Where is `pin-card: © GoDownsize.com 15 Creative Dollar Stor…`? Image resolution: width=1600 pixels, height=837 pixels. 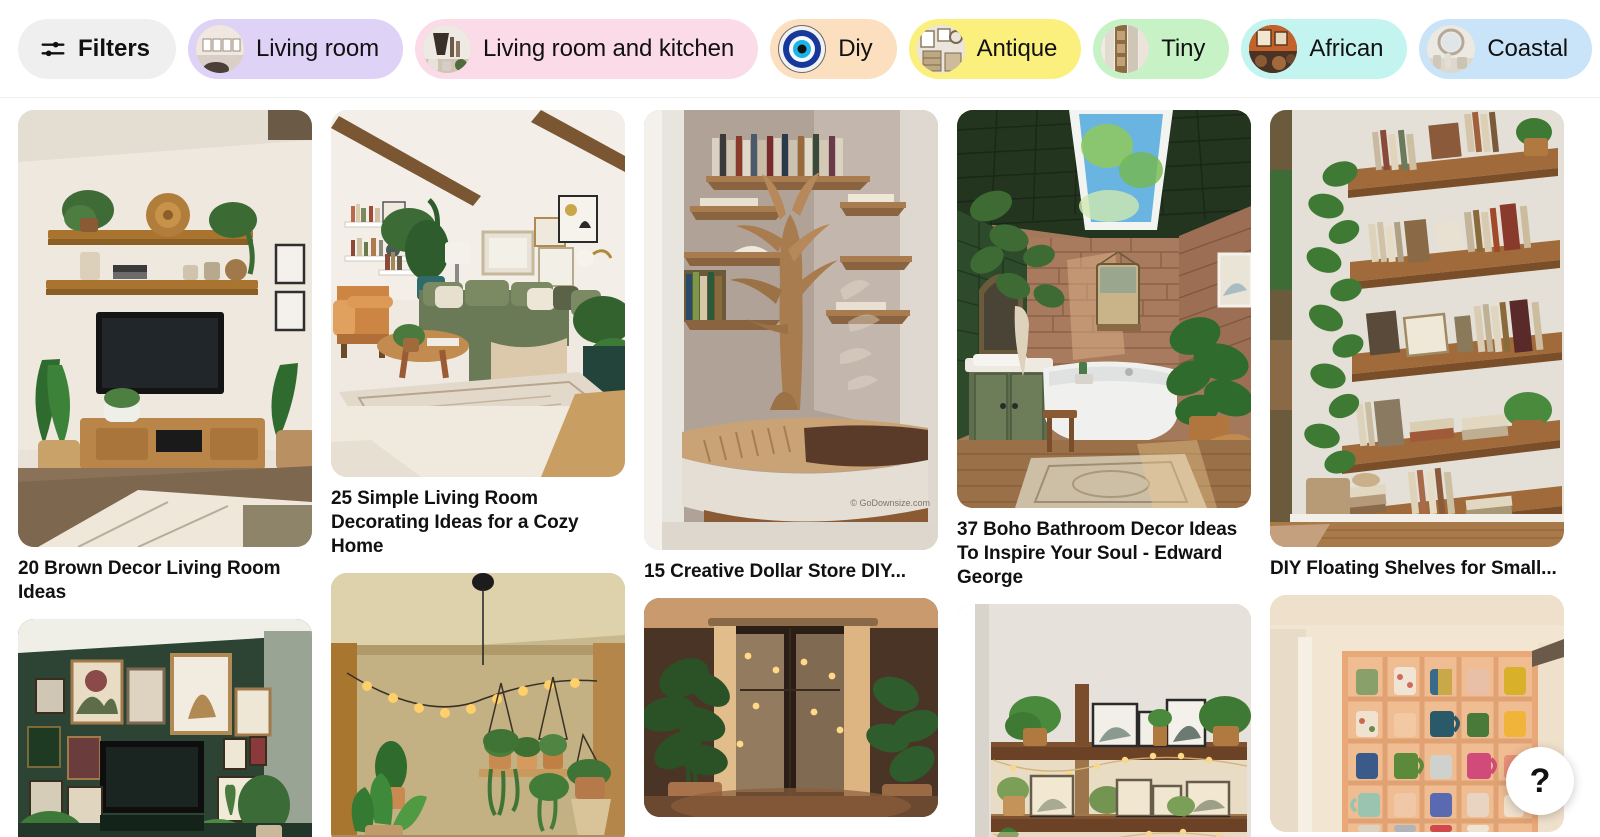
pin-card: © GoDownsize.com 15 Creative Dollar Stor… is located at coordinates (791, 347).